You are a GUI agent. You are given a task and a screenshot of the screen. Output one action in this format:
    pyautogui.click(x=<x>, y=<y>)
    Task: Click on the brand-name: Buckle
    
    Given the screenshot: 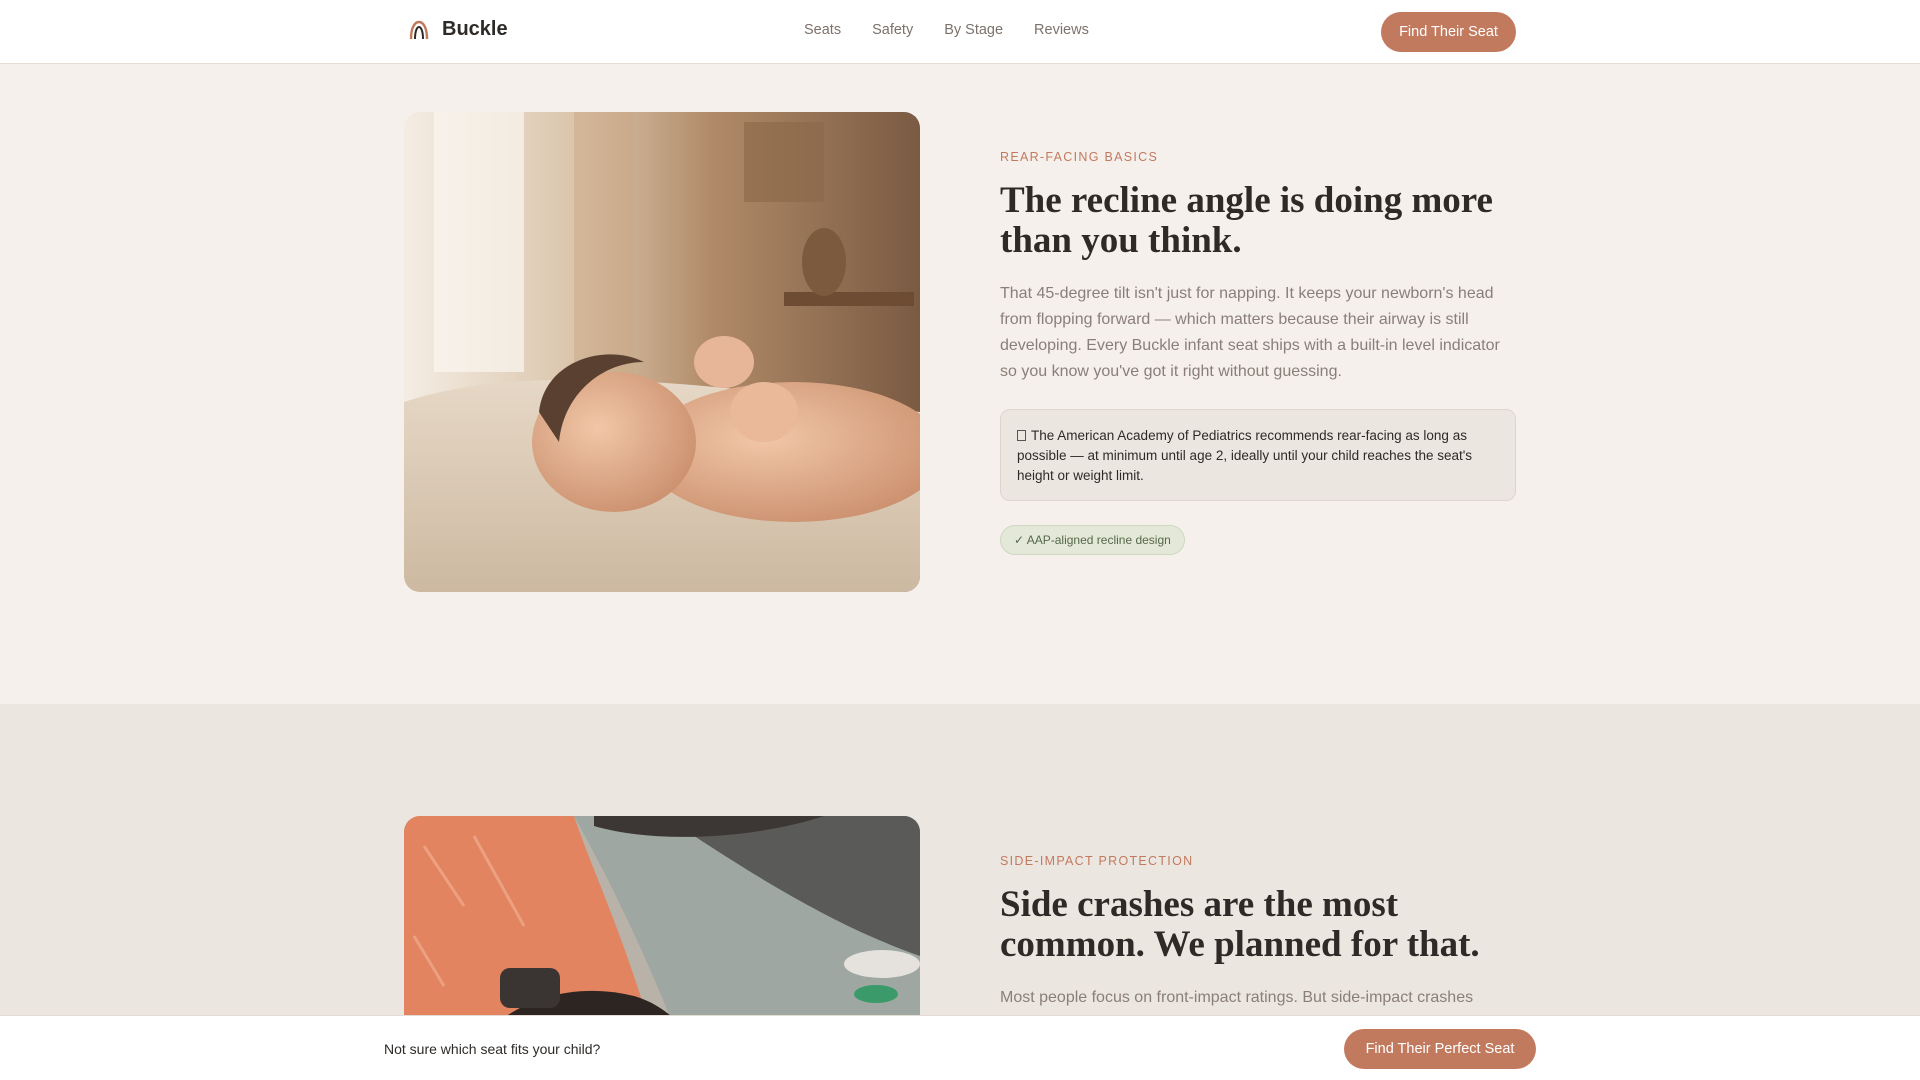 What is the action you would take?
    pyautogui.click(x=475, y=29)
    